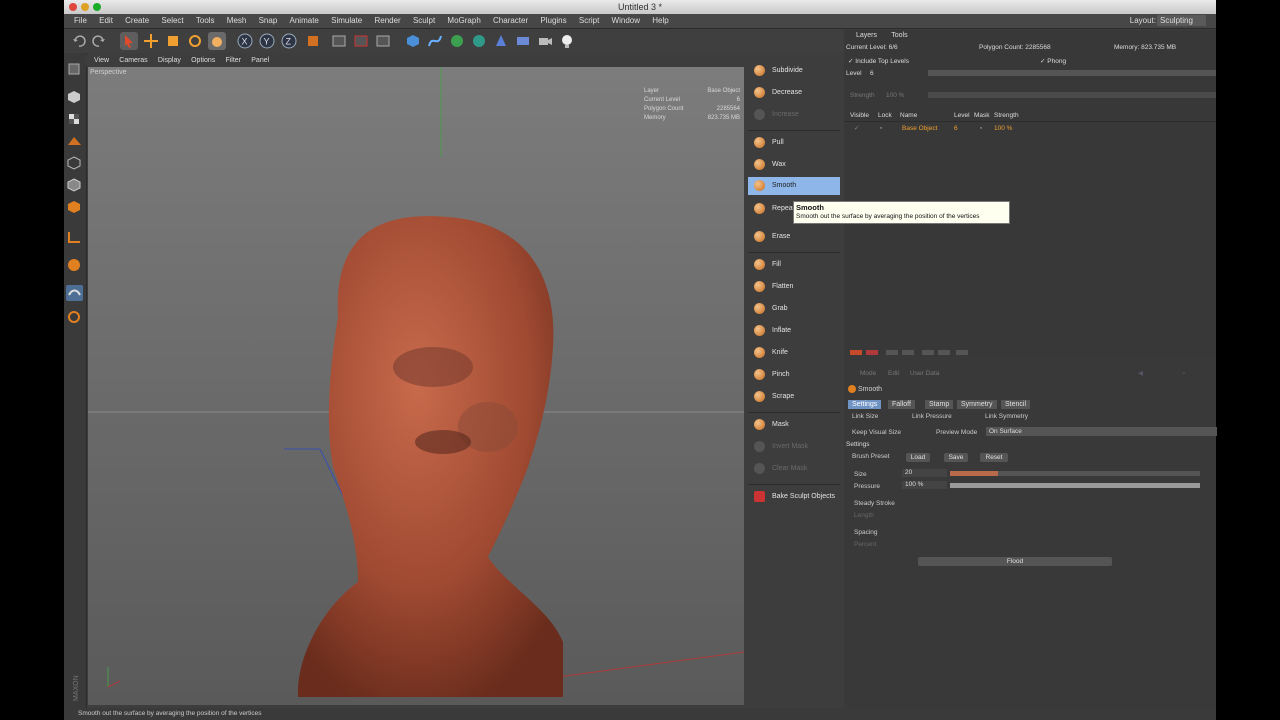  Describe the element at coordinates (80, 21) in the screenshot. I see `menu-file: File` at that location.